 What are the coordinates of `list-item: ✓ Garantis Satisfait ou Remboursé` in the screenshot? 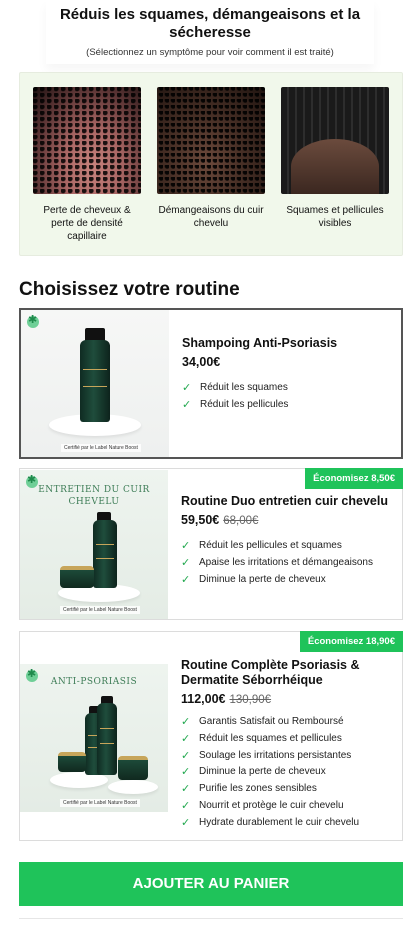 It's located at (287, 722).